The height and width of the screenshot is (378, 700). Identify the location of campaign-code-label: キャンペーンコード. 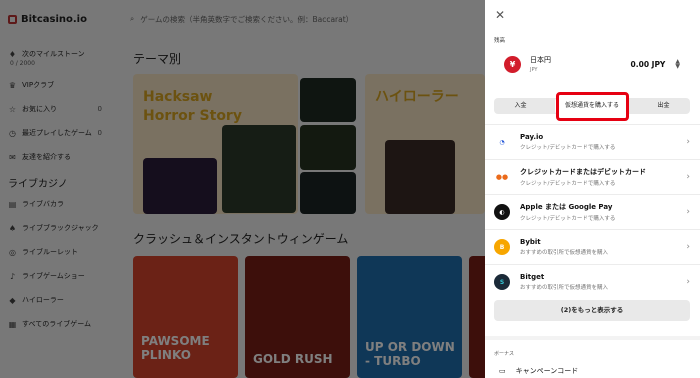
(547, 371).